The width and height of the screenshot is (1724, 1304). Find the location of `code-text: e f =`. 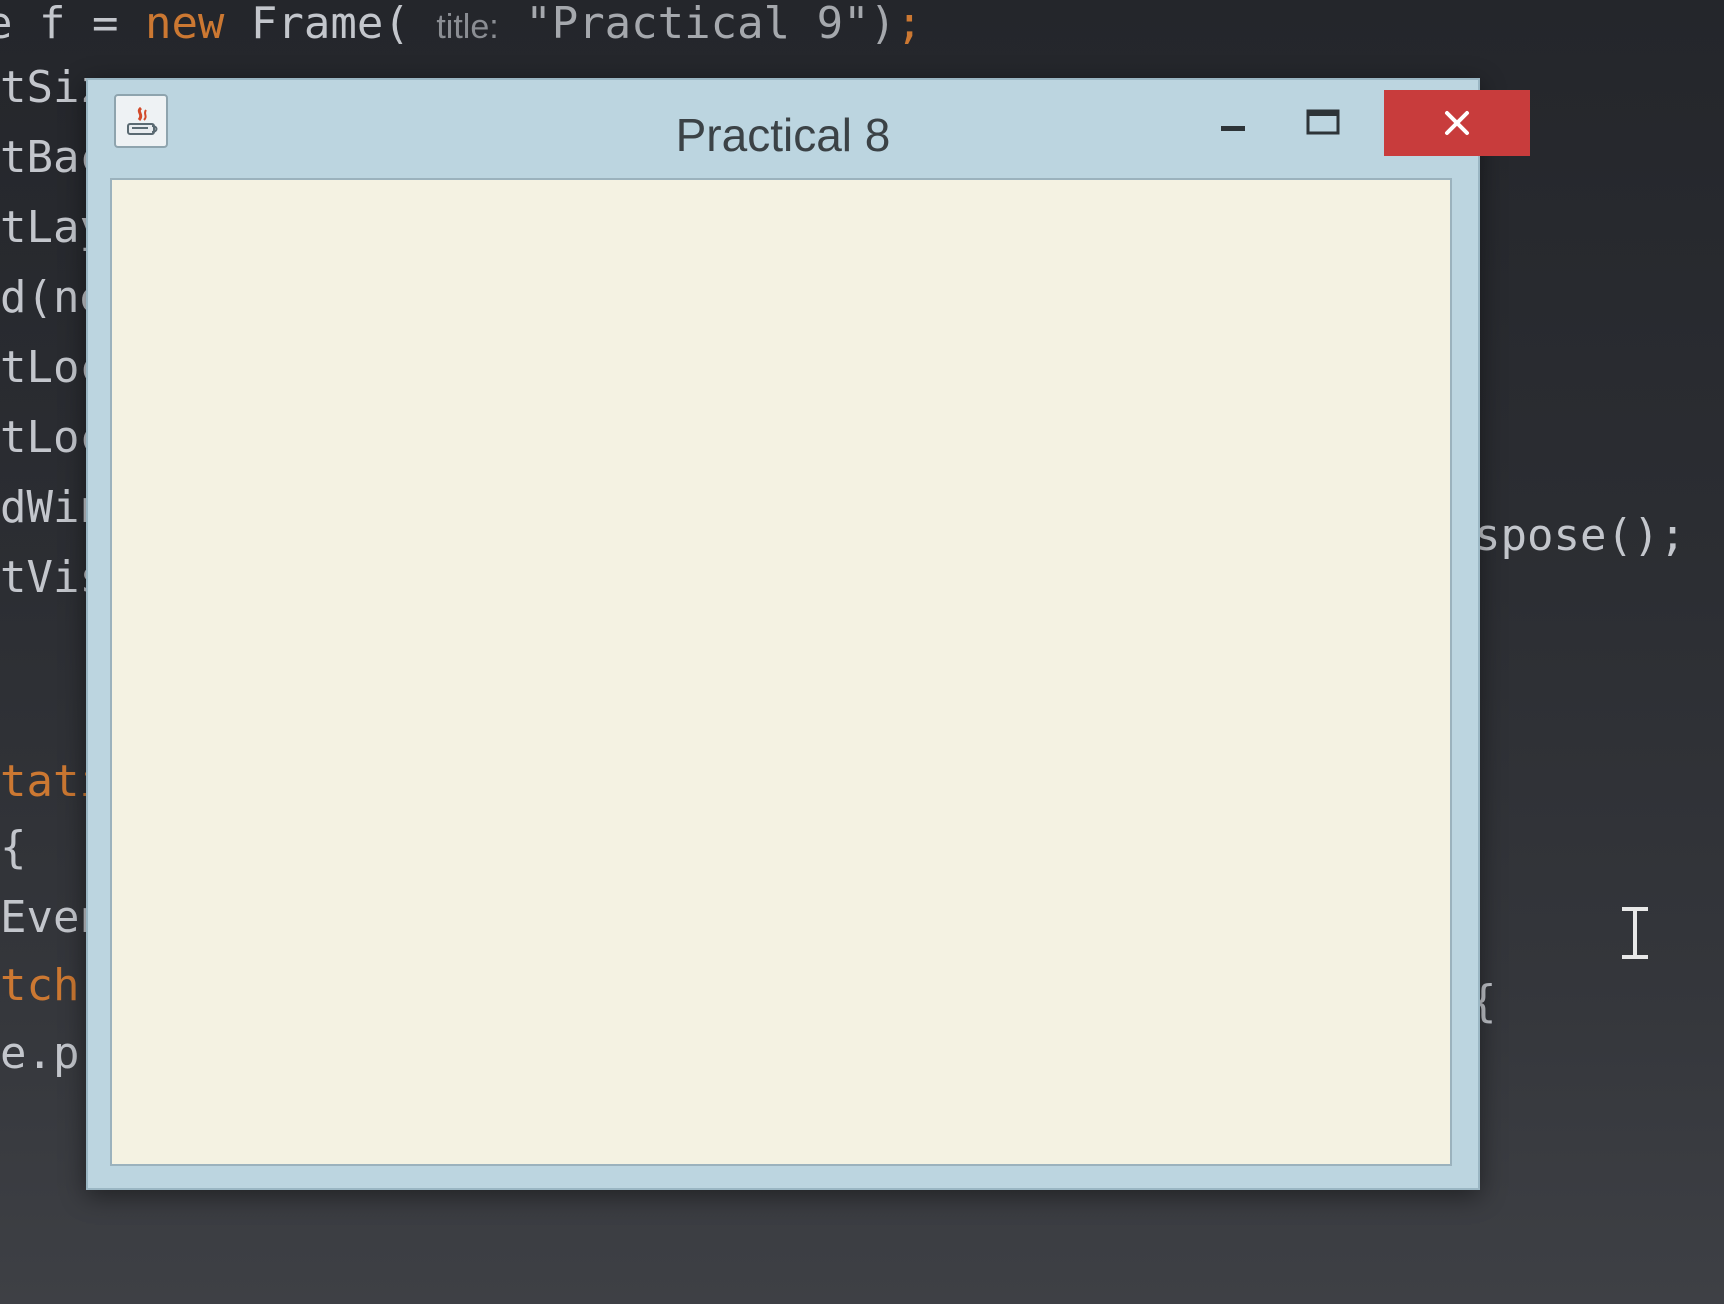

code-text: e f = is located at coordinates (72, 24).